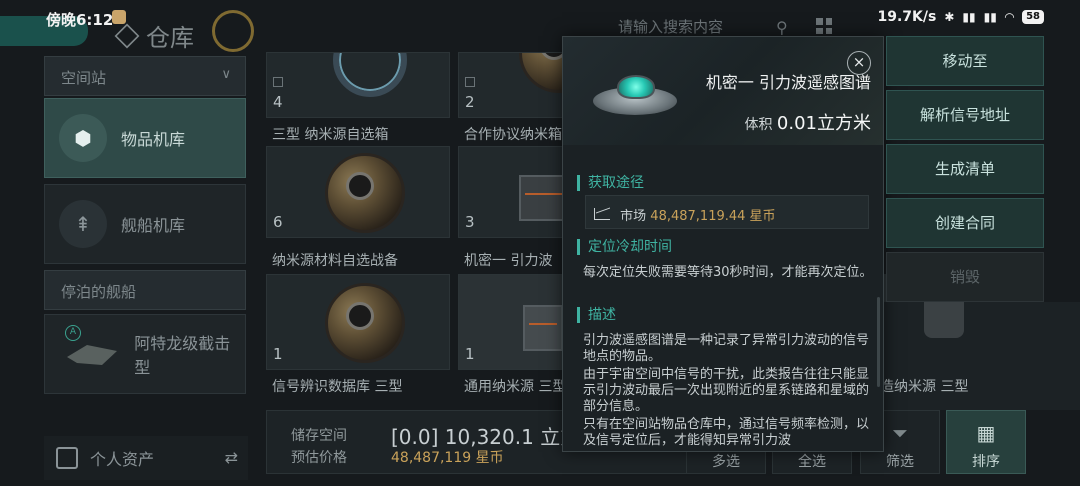  Describe the element at coordinates (153, 225) in the screenshot. I see `sidebar-item-label: 舰船机库` at that location.